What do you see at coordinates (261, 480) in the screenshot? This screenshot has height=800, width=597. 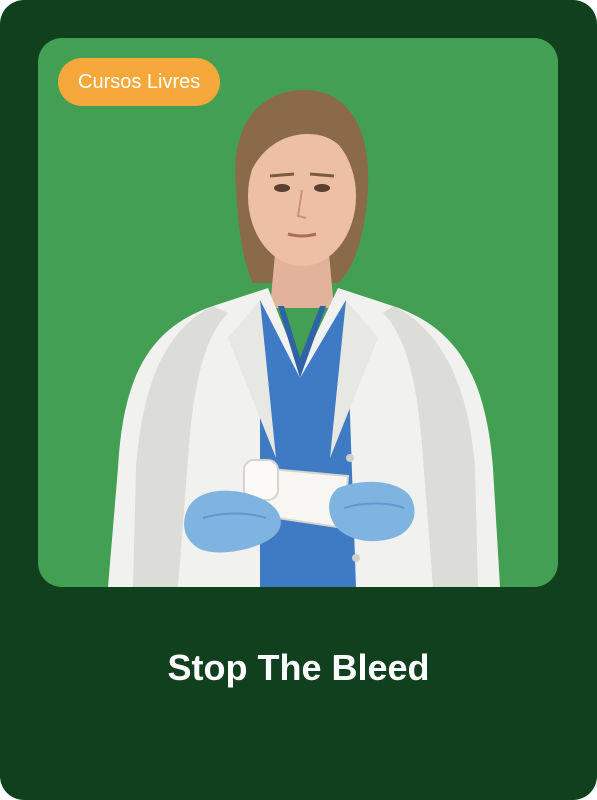 I see `bandage-roll` at bounding box center [261, 480].